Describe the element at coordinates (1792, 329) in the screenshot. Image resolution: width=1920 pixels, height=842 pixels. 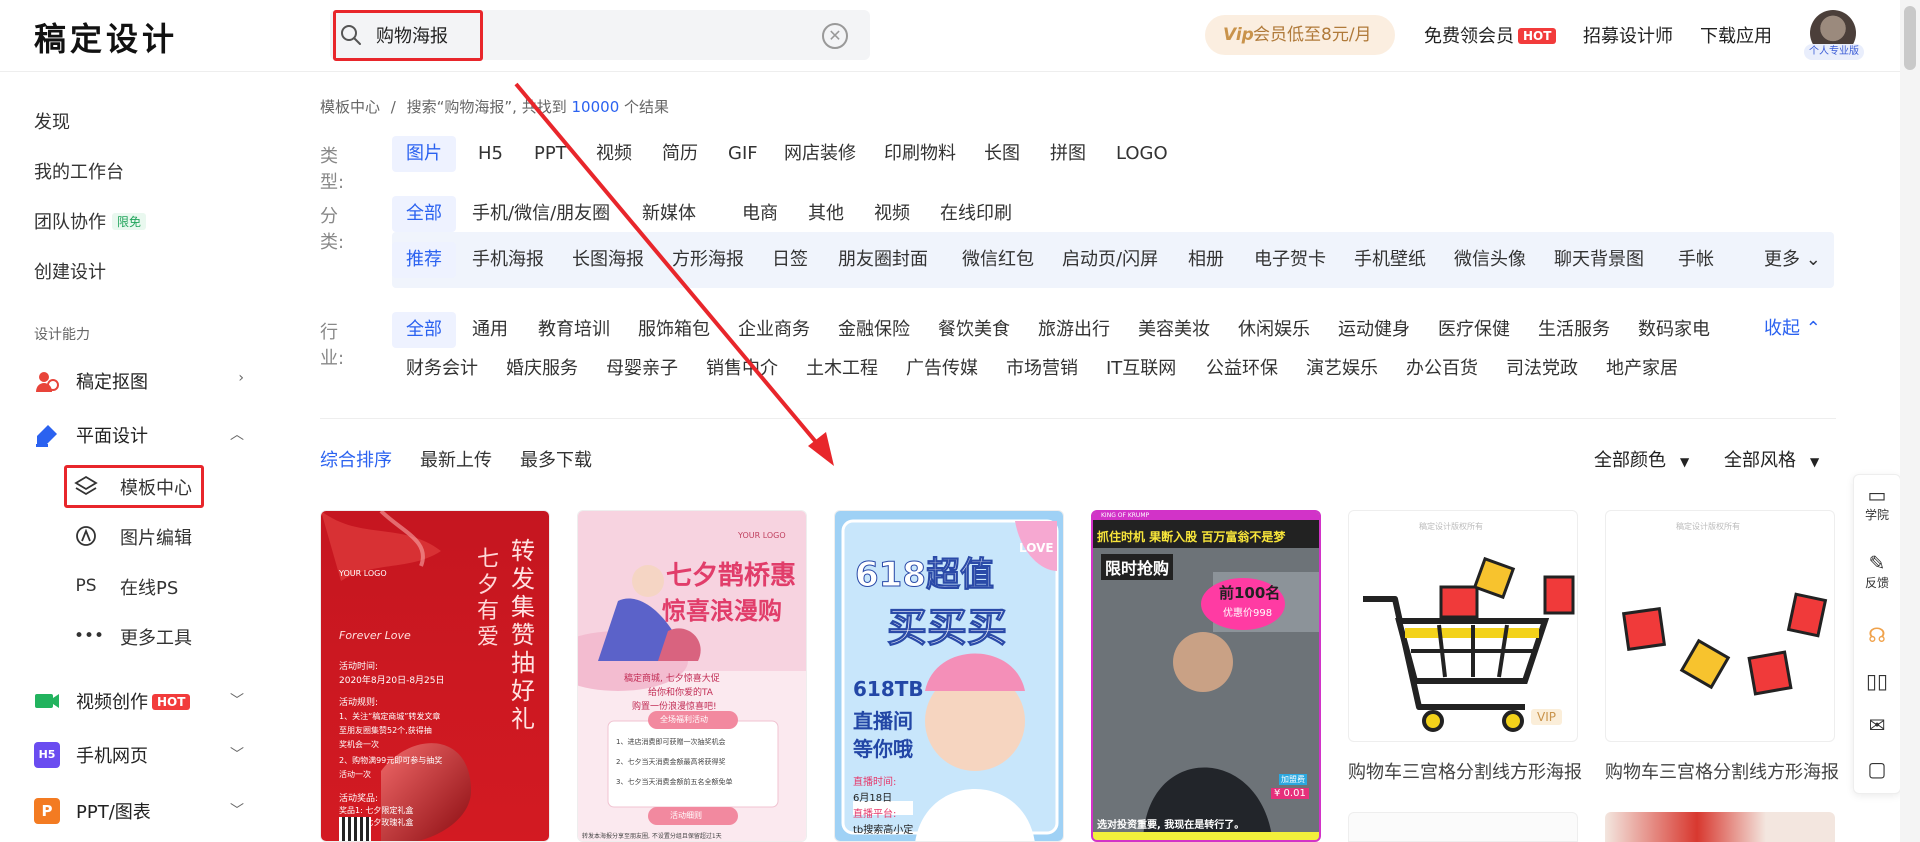
I see `collapse-industries-button: 收起 ⌃` at that location.